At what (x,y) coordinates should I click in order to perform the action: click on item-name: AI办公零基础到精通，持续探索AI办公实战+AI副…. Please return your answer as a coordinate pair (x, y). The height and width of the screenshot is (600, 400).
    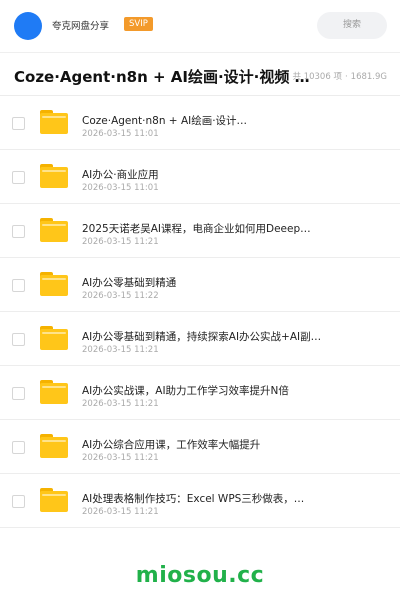
    Looking at the image, I should click on (202, 337).